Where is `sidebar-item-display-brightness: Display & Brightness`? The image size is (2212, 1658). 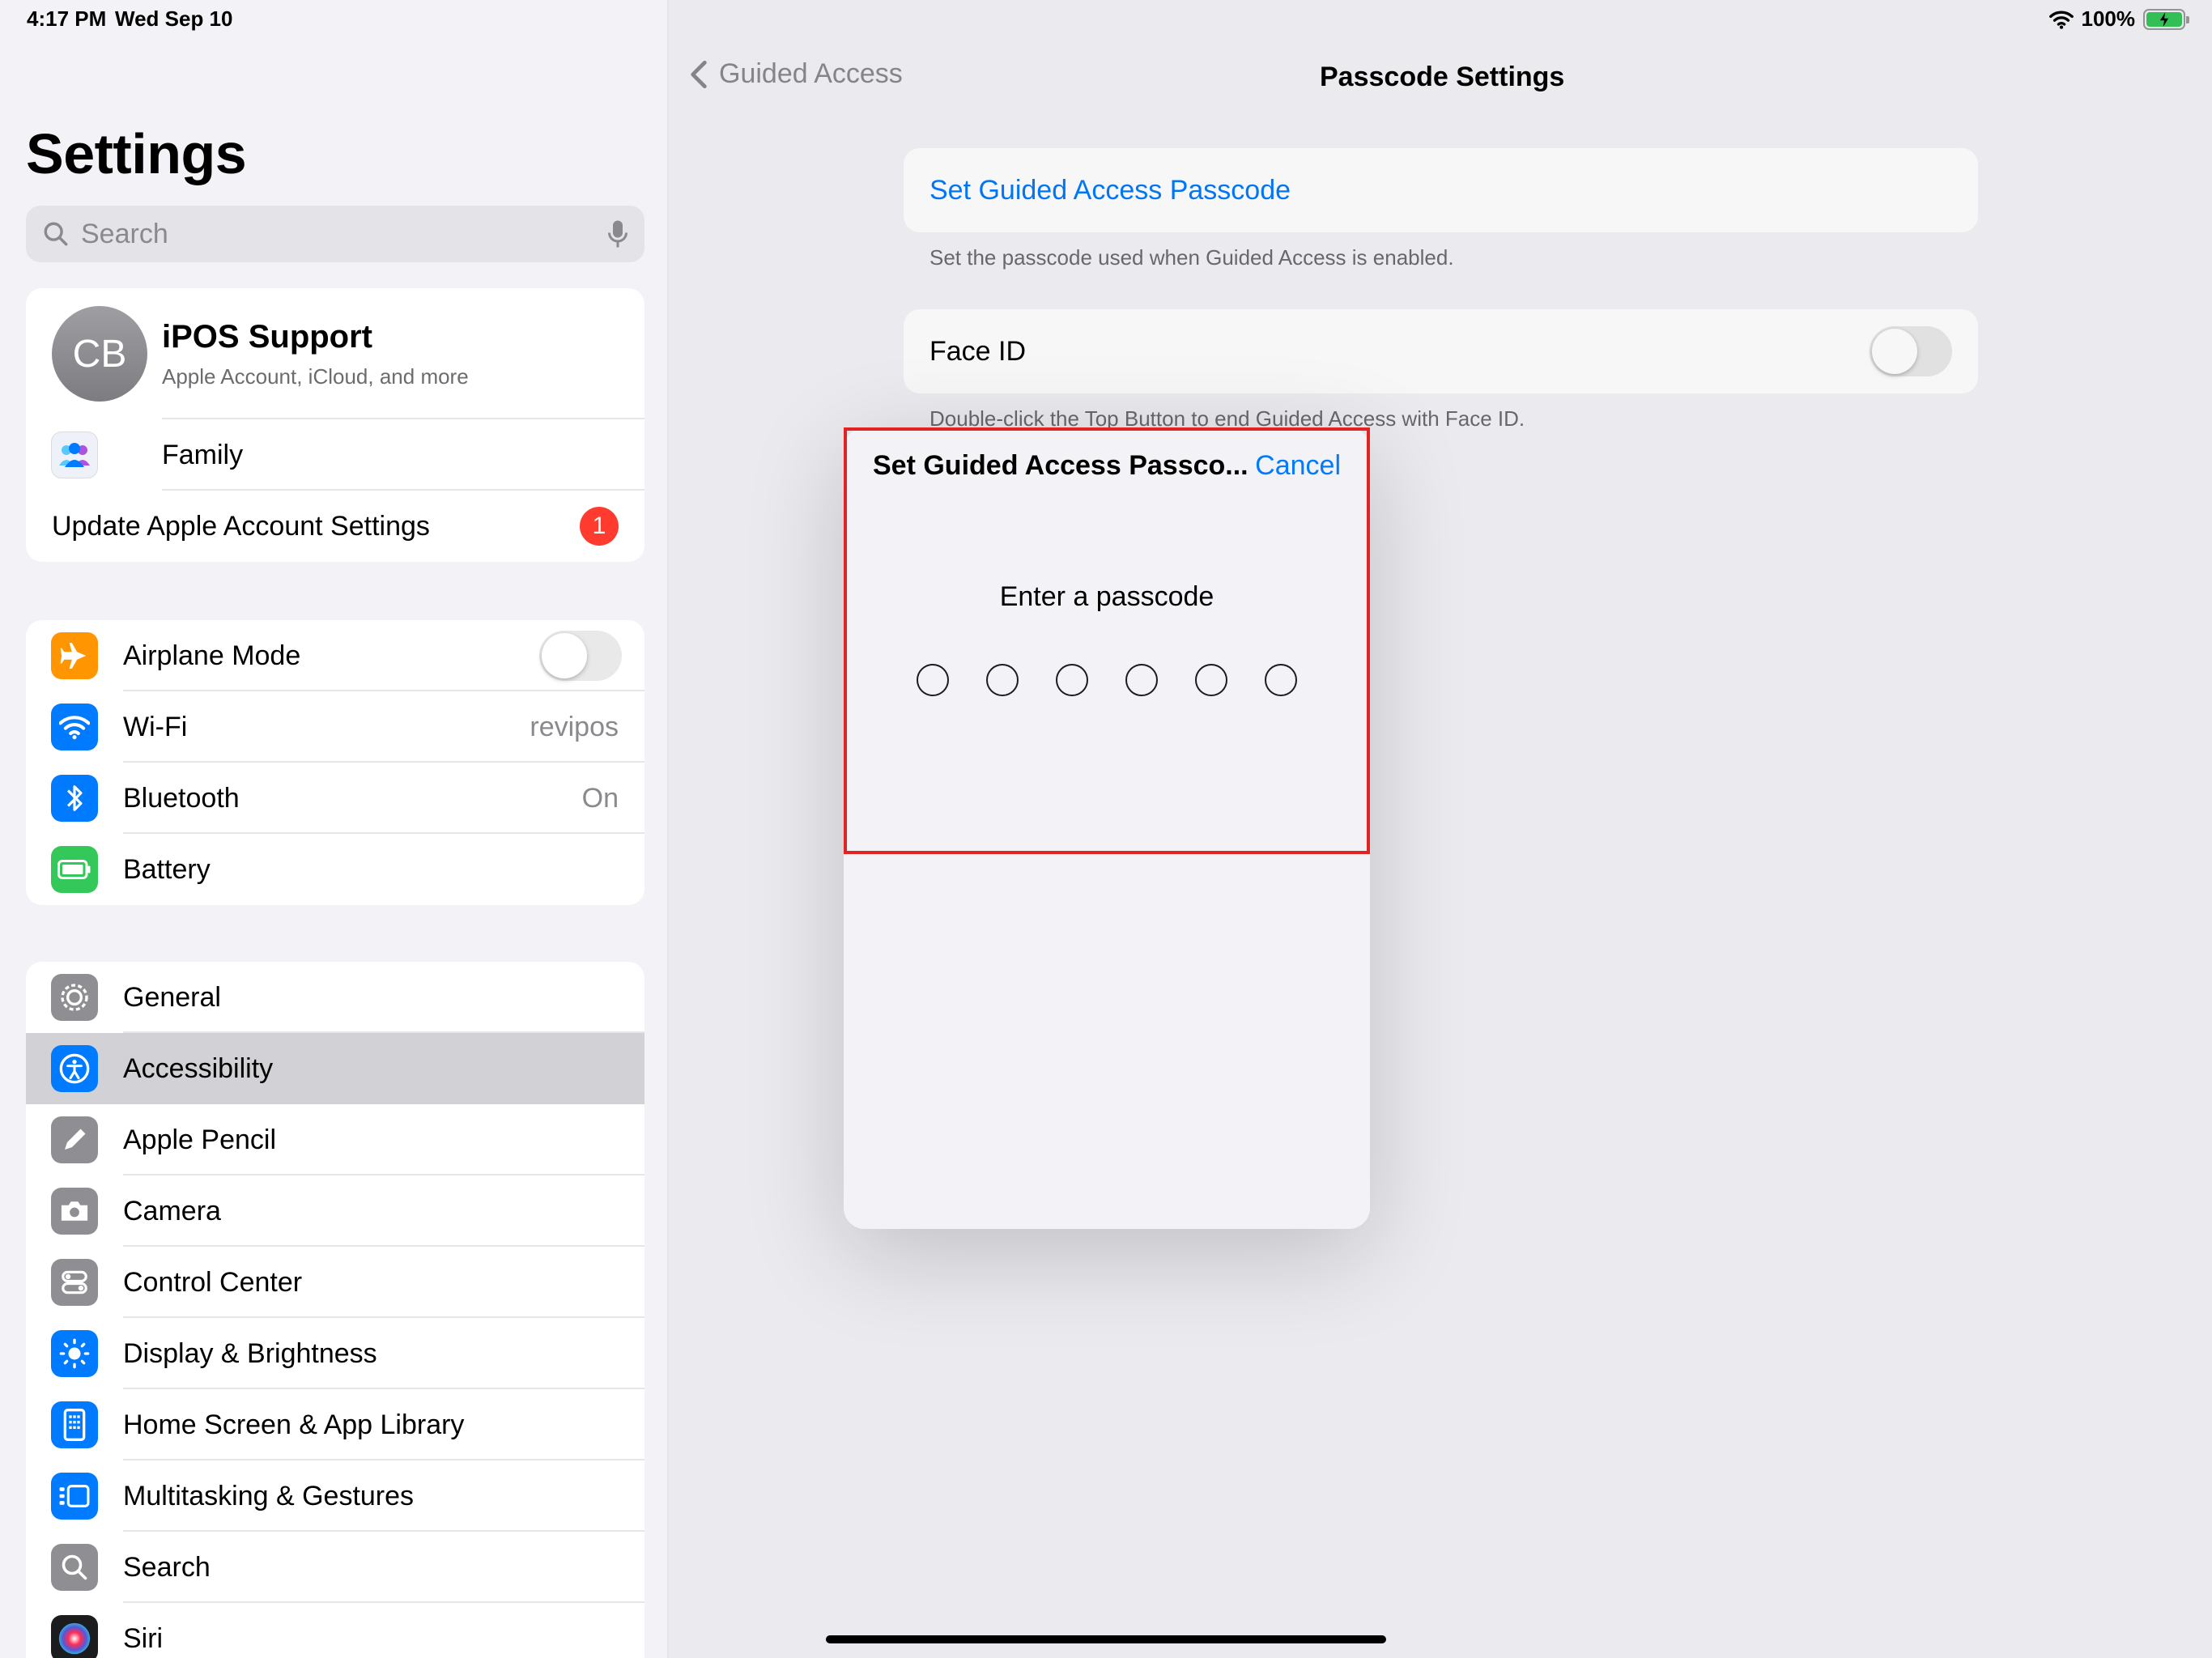 sidebar-item-display-brightness: Display & Brightness is located at coordinates (335, 1353).